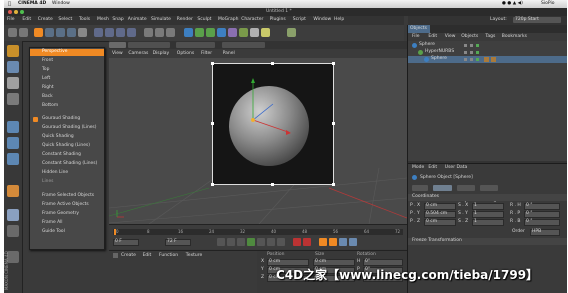 Image resolution: width=568 pixels, height=293 pixels. What do you see at coordinates (261, 242) in the screenshot?
I see `next-frame-icon` at bounding box center [261, 242].